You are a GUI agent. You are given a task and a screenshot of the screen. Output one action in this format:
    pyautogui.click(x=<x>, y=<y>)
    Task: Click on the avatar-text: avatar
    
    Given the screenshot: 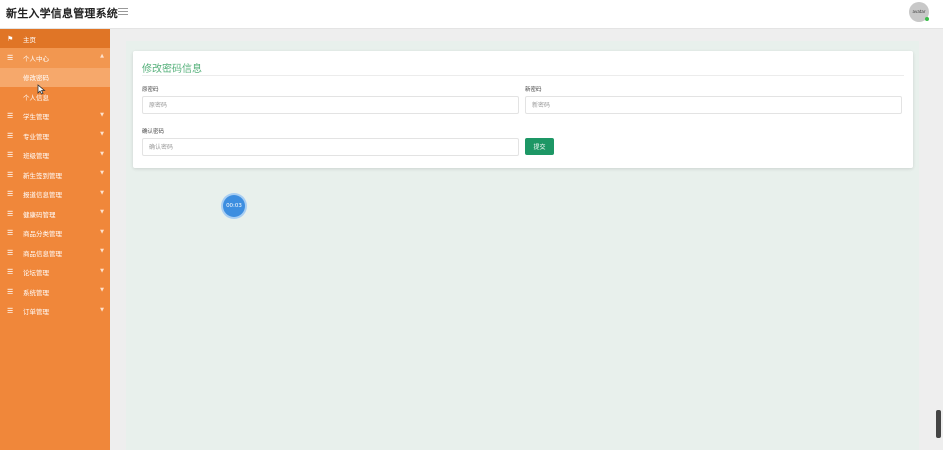 What is the action you would take?
    pyautogui.click(x=919, y=11)
    